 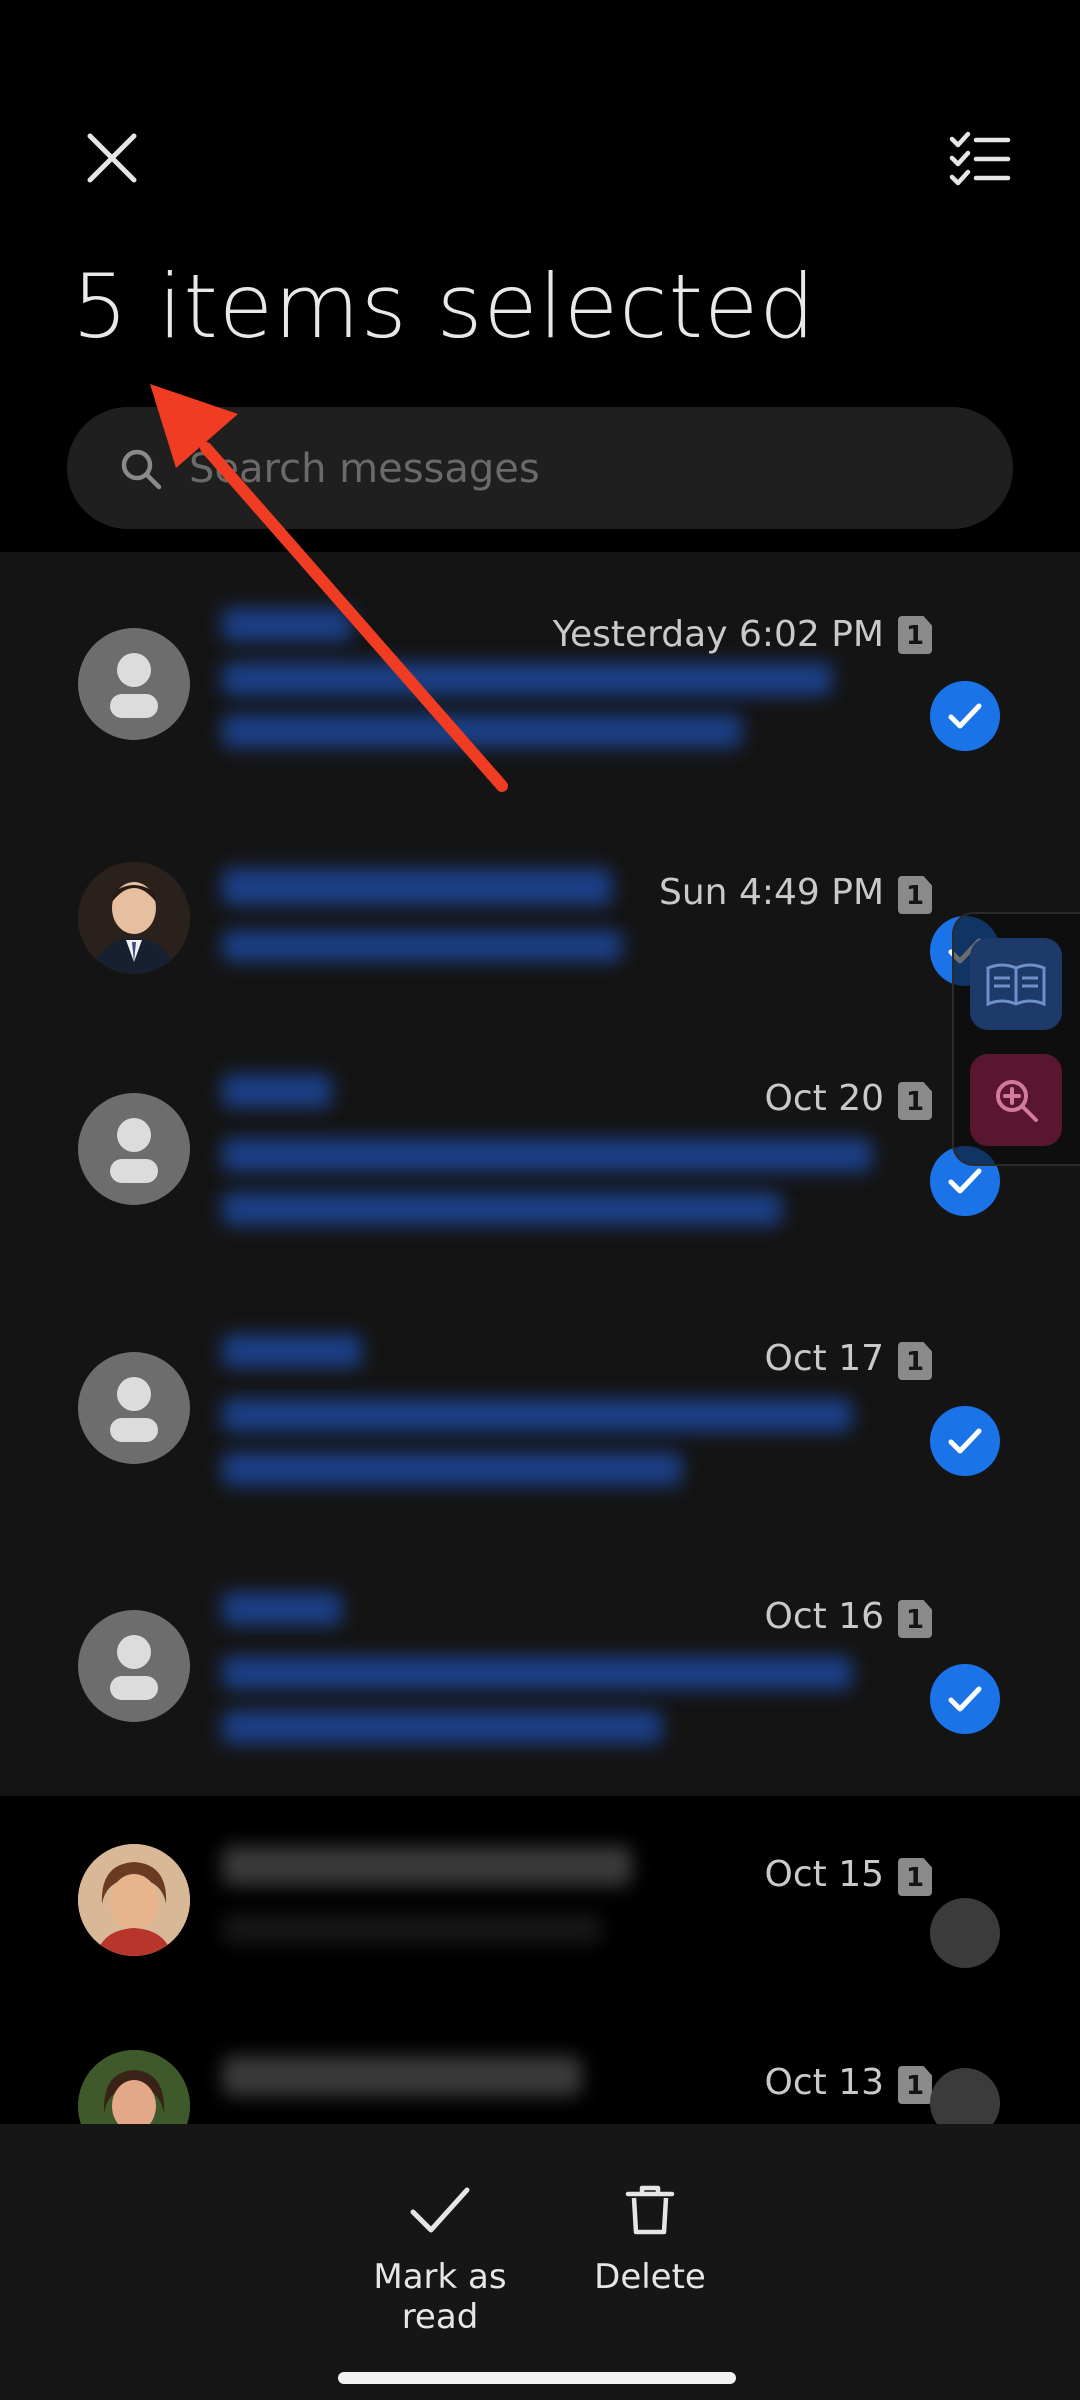 What do you see at coordinates (824, 1358) in the screenshot?
I see `message-time: Oct 17` at bounding box center [824, 1358].